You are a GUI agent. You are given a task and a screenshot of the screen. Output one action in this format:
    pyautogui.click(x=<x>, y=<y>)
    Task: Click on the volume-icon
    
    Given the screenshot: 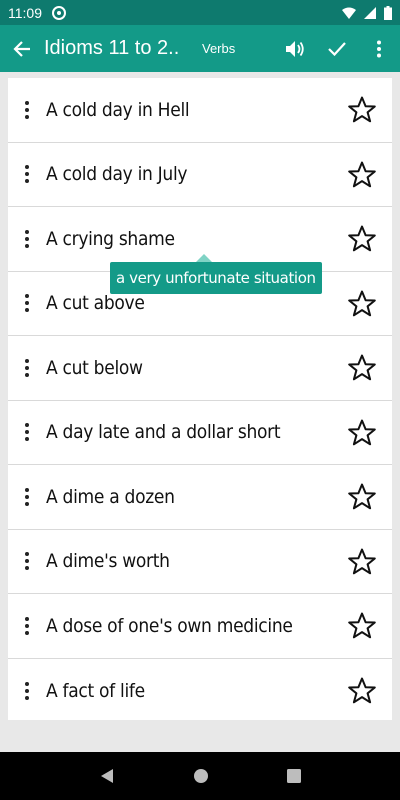 What is the action you would take?
    pyautogui.click(x=295, y=48)
    